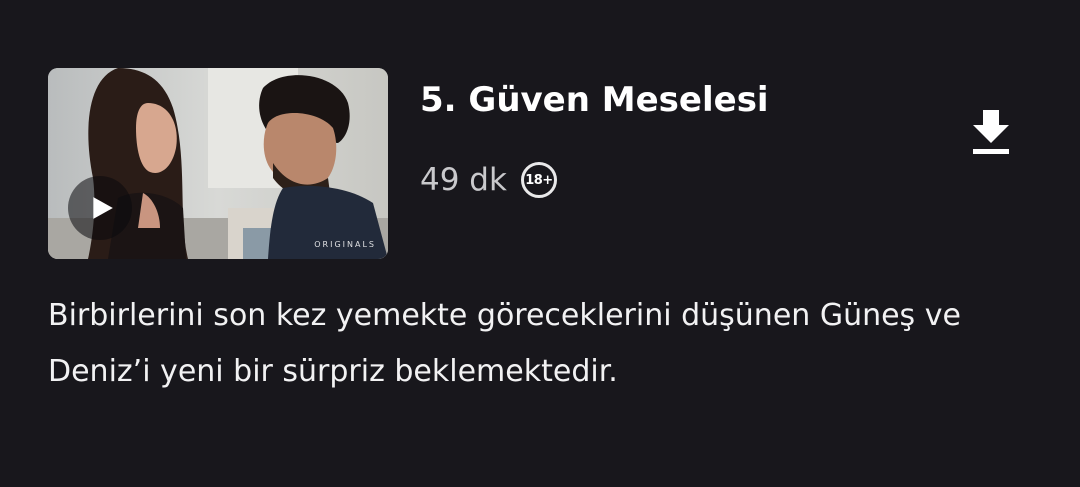 This screenshot has height=487, width=1080. I want to click on originals-badge: ORIGINALS, so click(345, 244).